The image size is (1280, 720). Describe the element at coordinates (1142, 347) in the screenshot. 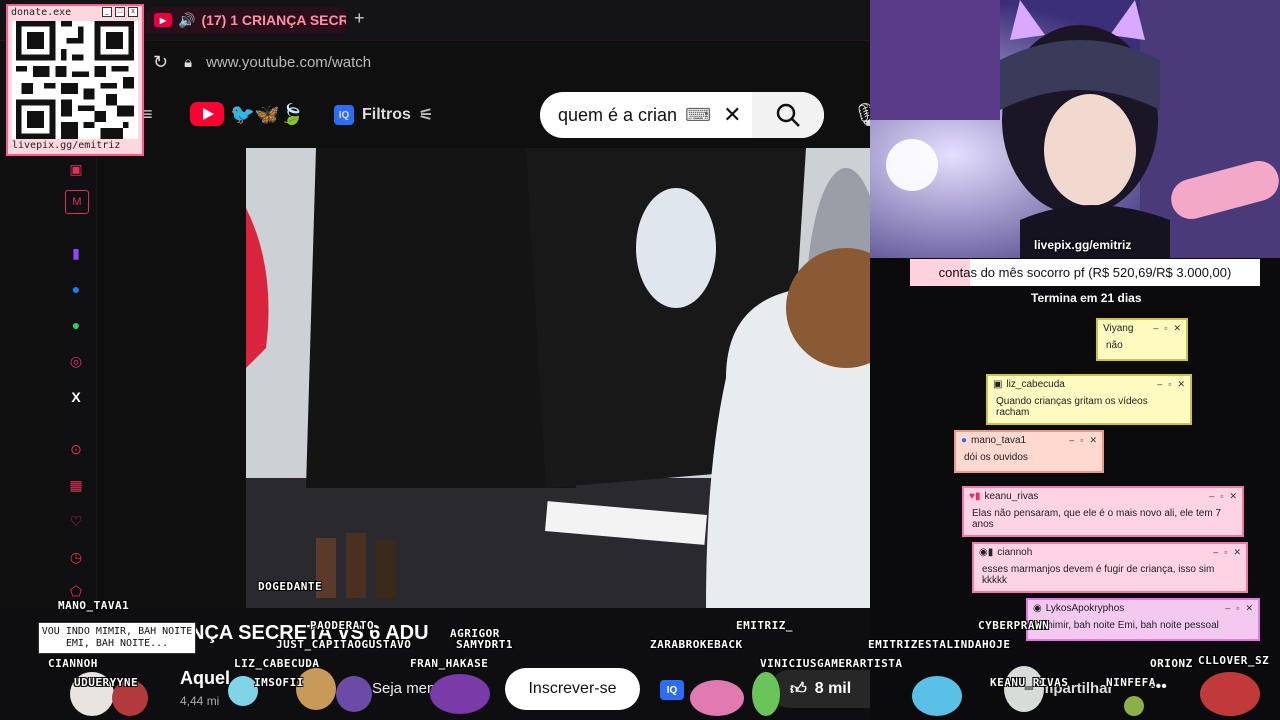

I see `chat-text: não` at that location.